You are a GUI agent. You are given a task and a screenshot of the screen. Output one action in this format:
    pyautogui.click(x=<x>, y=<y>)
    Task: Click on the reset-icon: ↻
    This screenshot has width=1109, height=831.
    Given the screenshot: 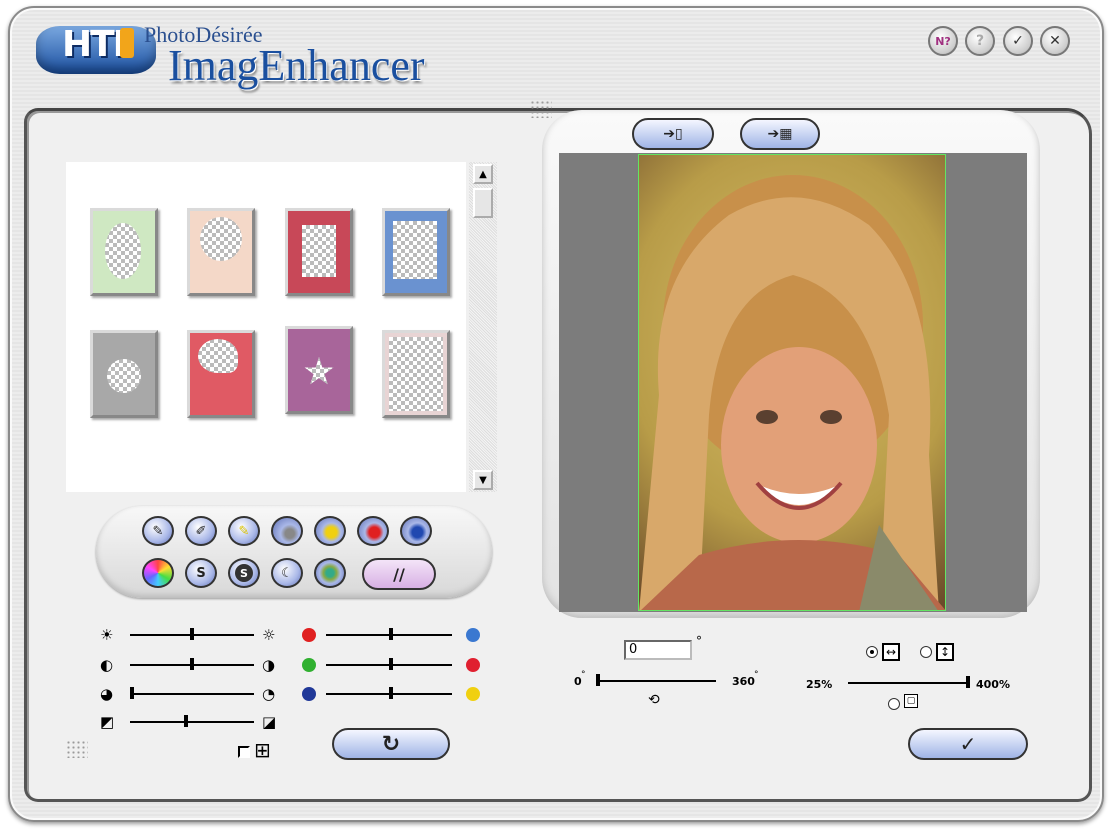 What is the action you would take?
    pyautogui.click(x=391, y=744)
    